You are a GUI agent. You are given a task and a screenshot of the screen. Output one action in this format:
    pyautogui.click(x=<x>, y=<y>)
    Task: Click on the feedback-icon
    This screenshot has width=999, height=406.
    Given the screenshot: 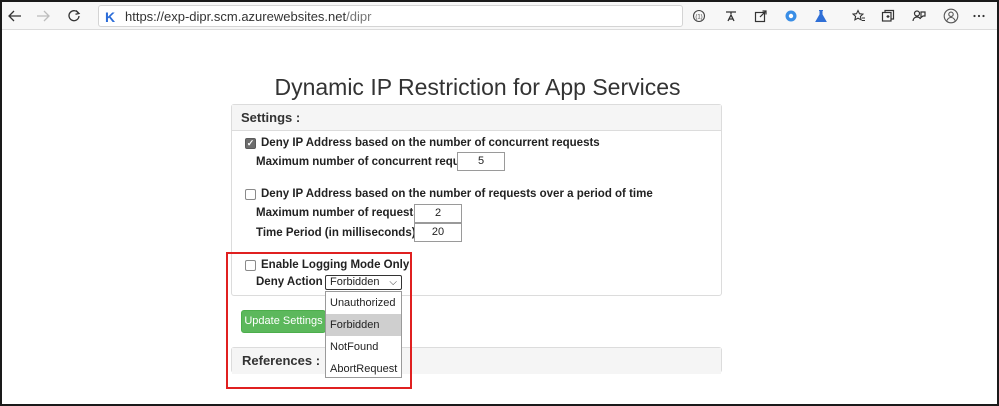 What is the action you would take?
    pyautogui.click(x=919, y=16)
    